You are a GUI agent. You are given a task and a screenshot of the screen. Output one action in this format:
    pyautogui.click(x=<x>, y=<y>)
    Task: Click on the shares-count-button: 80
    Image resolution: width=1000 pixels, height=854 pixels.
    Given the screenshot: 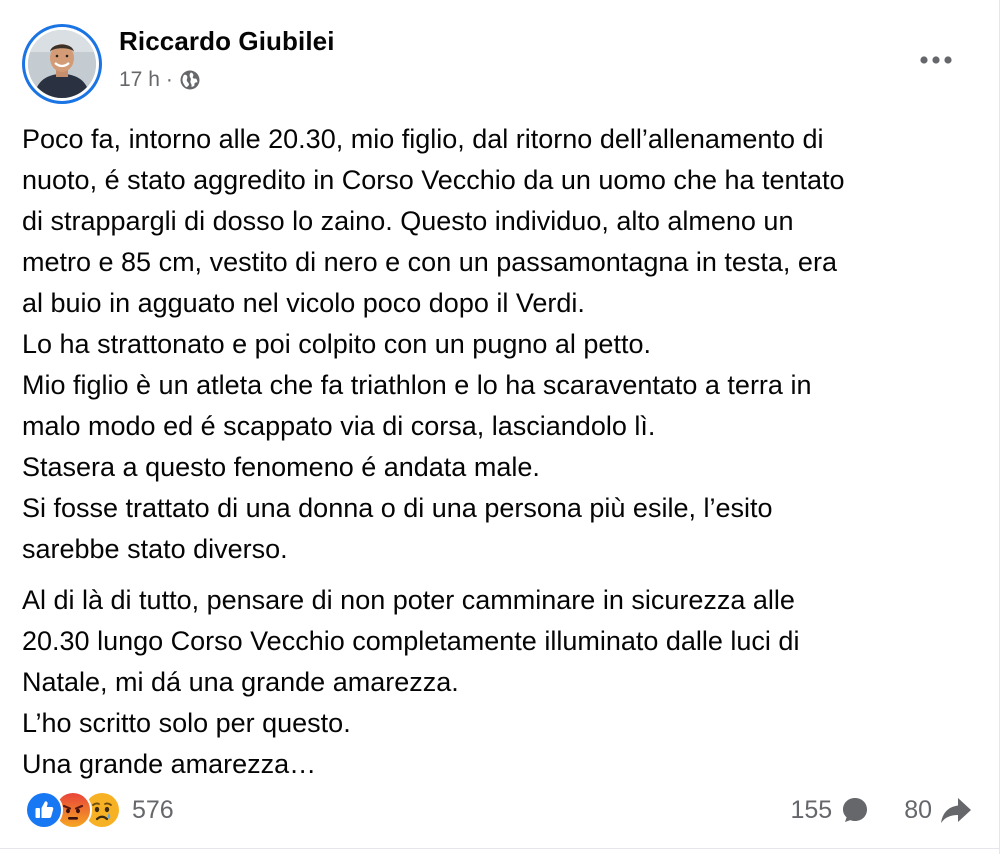 What is the action you would take?
    pyautogui.click(x=938, y=810)
    